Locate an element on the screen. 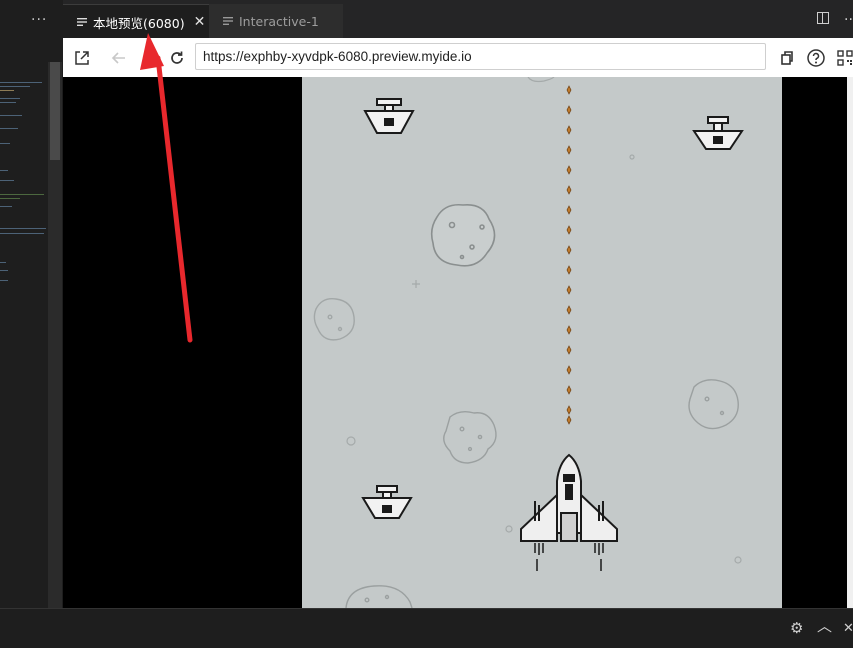 This screenshot has width=853, height=648. editor-scrollbar is located at coordinates (55, 335).